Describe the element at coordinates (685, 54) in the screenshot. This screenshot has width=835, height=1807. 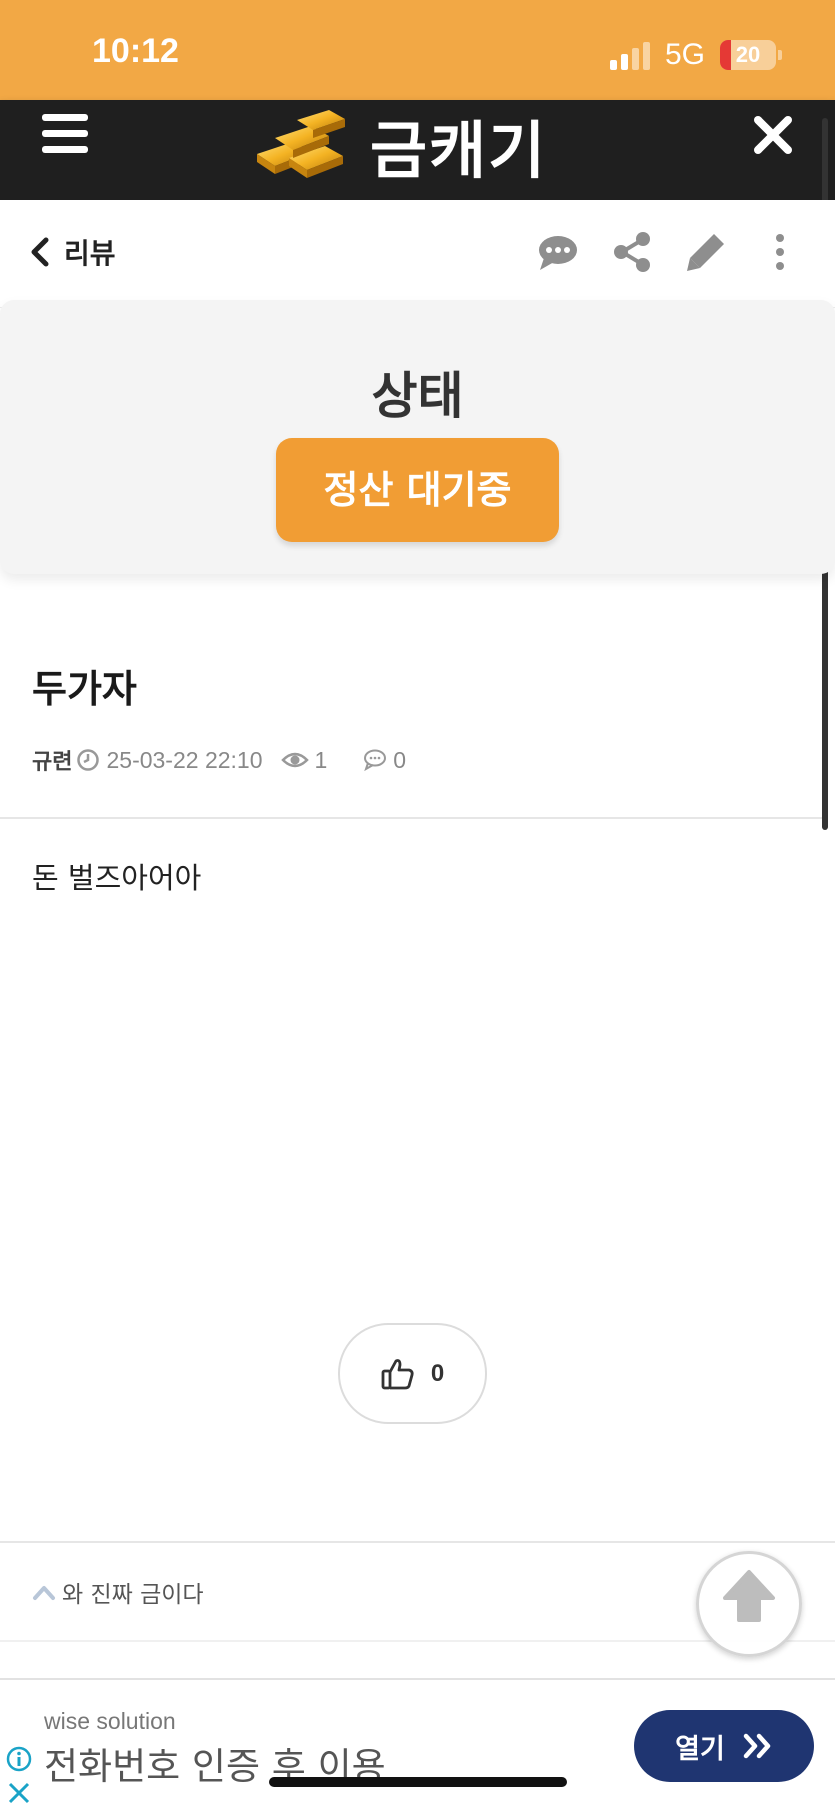
I see `network-type: 5G` at that location.